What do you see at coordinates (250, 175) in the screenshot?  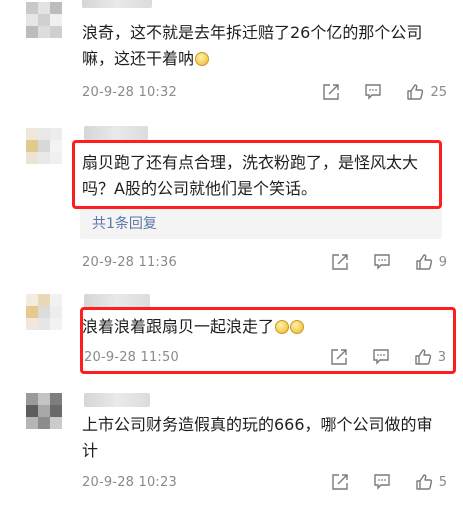 I see `comment-text: 扇贝跑了还有点合理，洗衣粉跑了，是怪风太大吗？A股的公司就他们是个笑话。` at bounding box center [250, 175].